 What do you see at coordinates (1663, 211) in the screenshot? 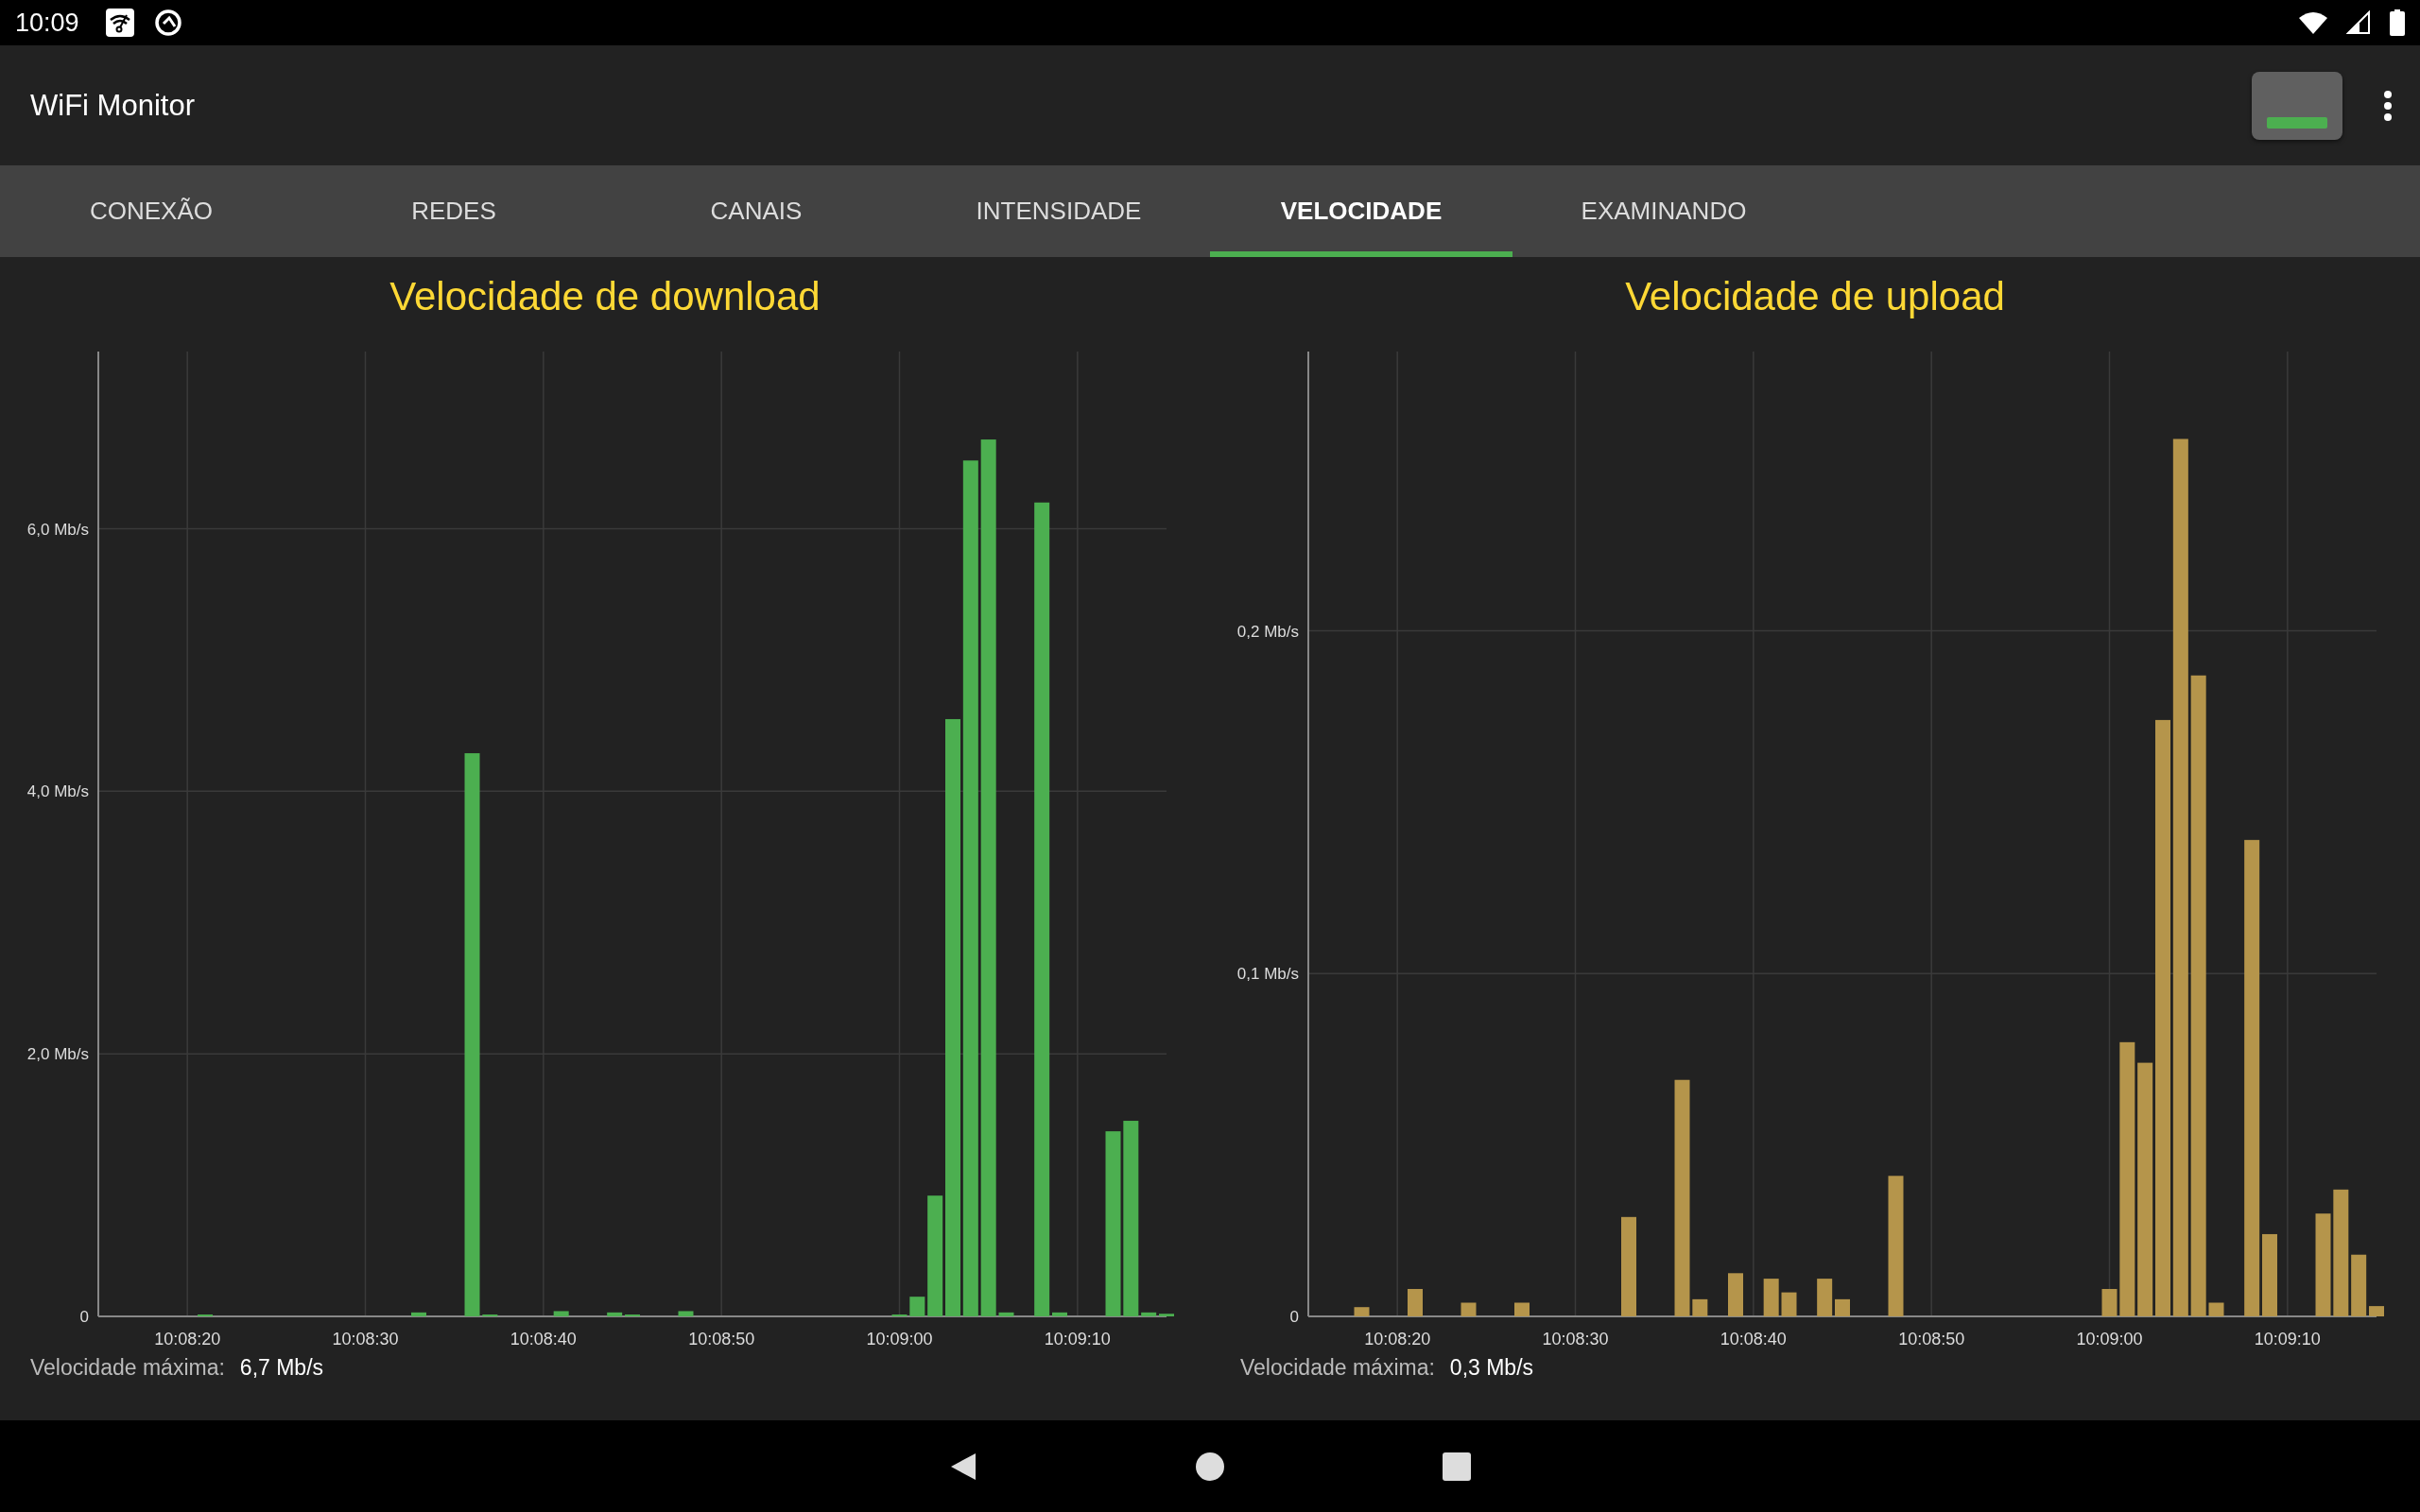
I see `tab: EXAMINANDO` at bounding box center [1663, 211].